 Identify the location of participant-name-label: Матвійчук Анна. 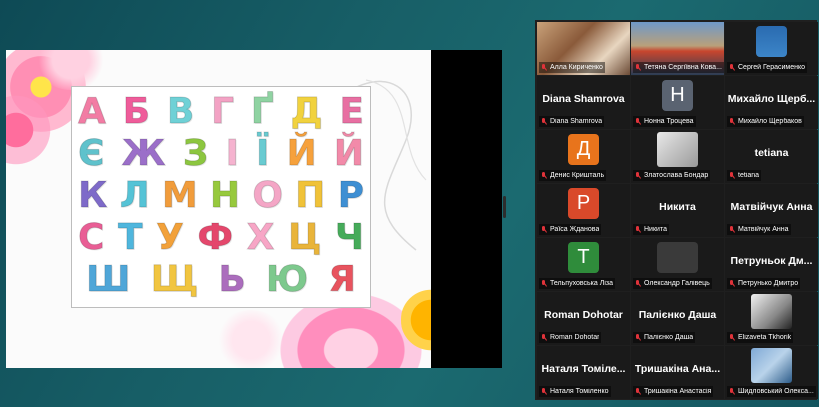
(759, 229).